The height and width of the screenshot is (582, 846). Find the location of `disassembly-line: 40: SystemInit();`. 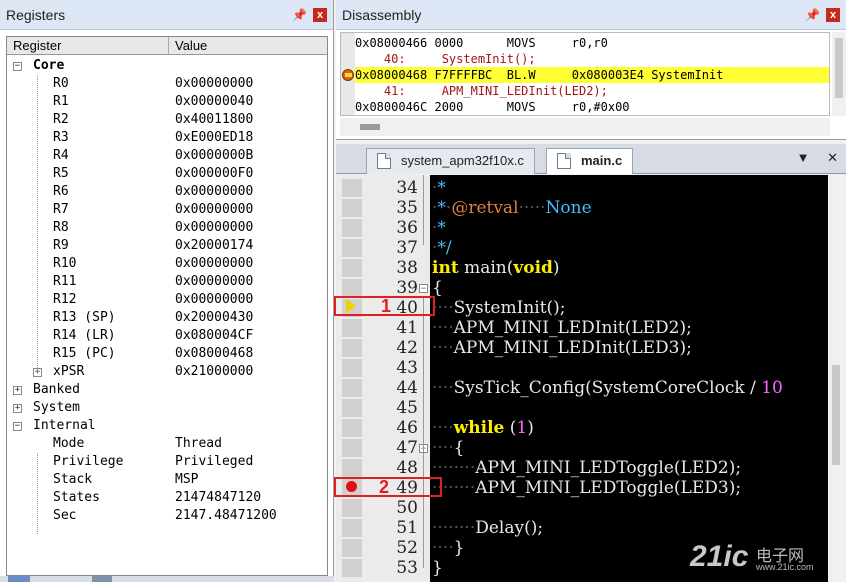

disassembly-line: 40: SystemInit(); is located at coordinates (592, 59).